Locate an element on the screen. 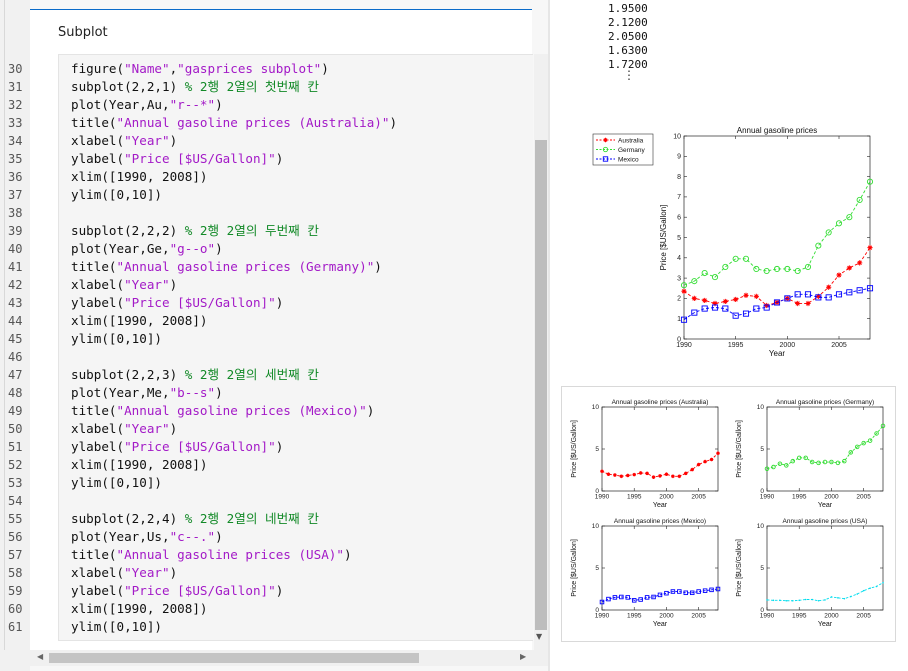 This screenshot has width=908, height=671. x-tick-label: 2000 is located at coordinates (831, 497).